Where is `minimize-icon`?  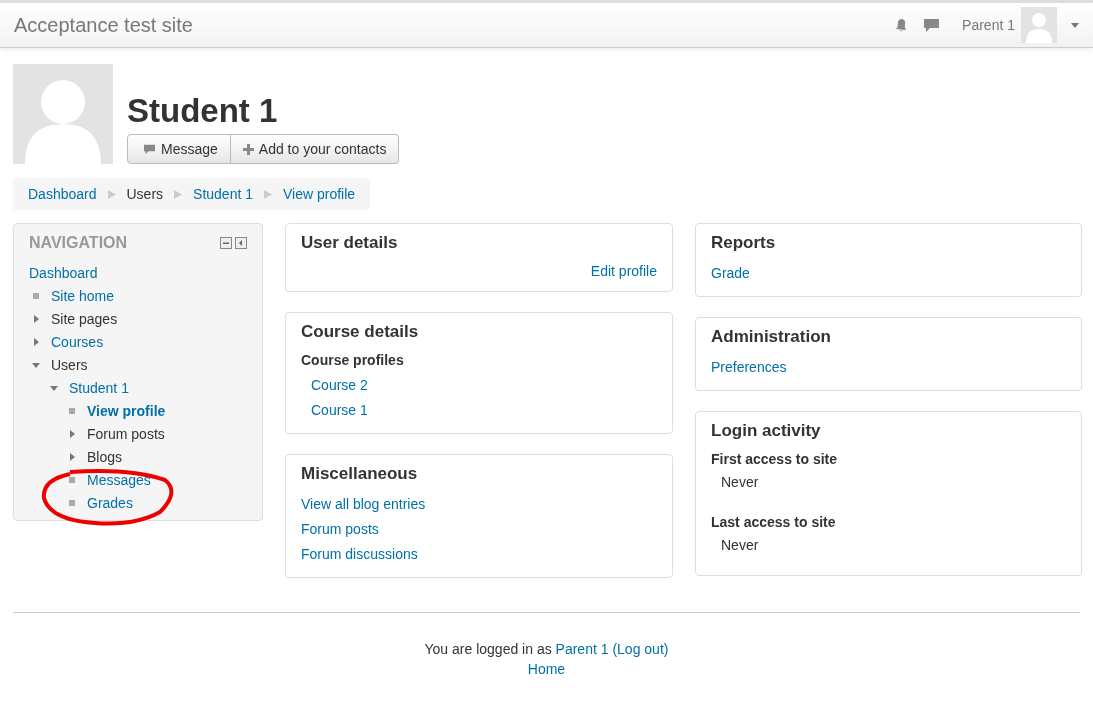
minimize-icon is located at coordinates (226, 243).